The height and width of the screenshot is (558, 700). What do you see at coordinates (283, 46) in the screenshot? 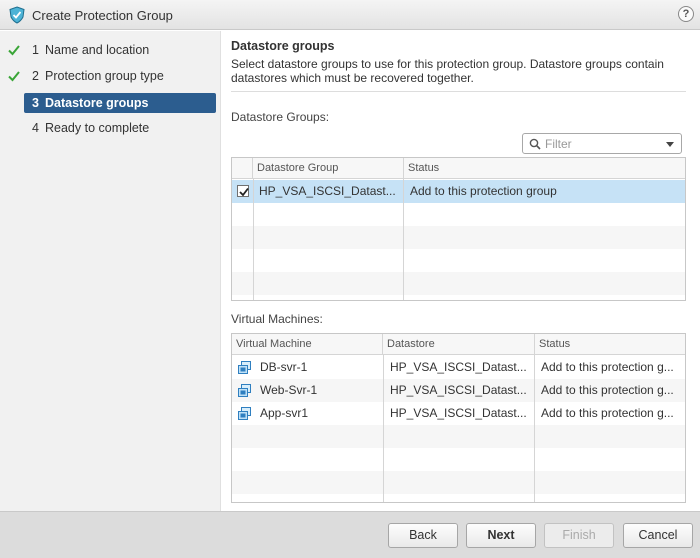
I see `page-title: Datastore groups` at bounding box center [283, 46].